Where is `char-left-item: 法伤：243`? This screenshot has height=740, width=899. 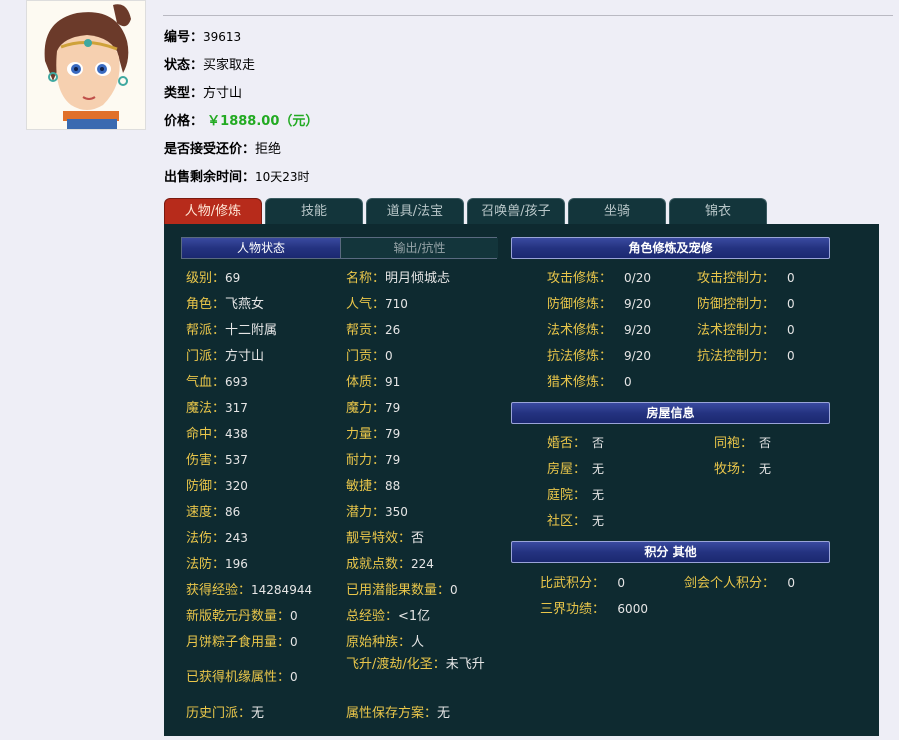
char-left-item: 法伤：243 is located at coordinates (217, 536).